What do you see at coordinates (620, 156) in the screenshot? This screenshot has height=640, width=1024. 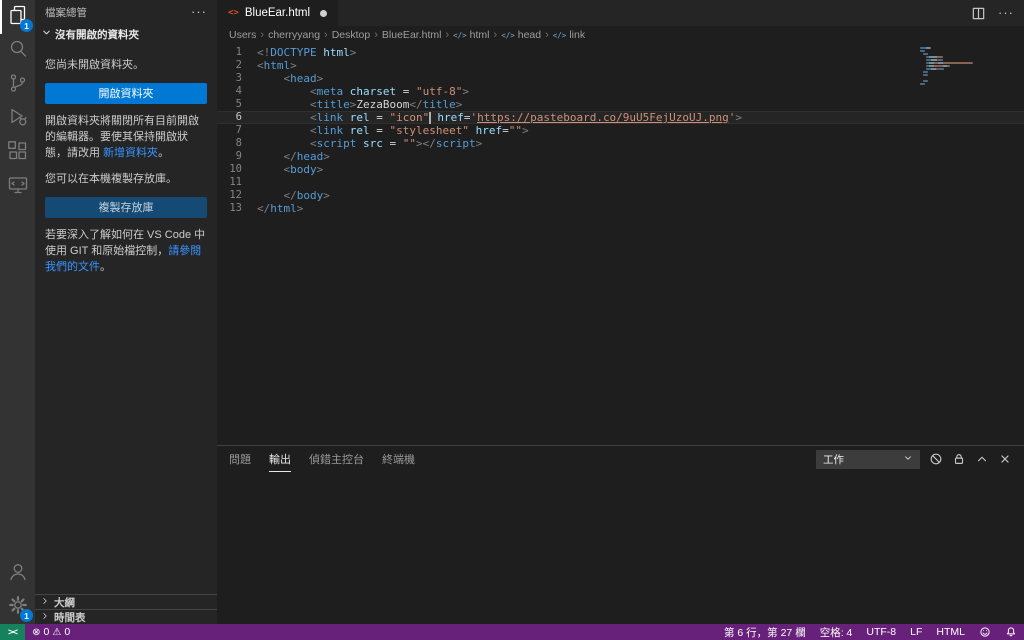 I see `code-line: 9 </head>` at bounding box center [620, 156].